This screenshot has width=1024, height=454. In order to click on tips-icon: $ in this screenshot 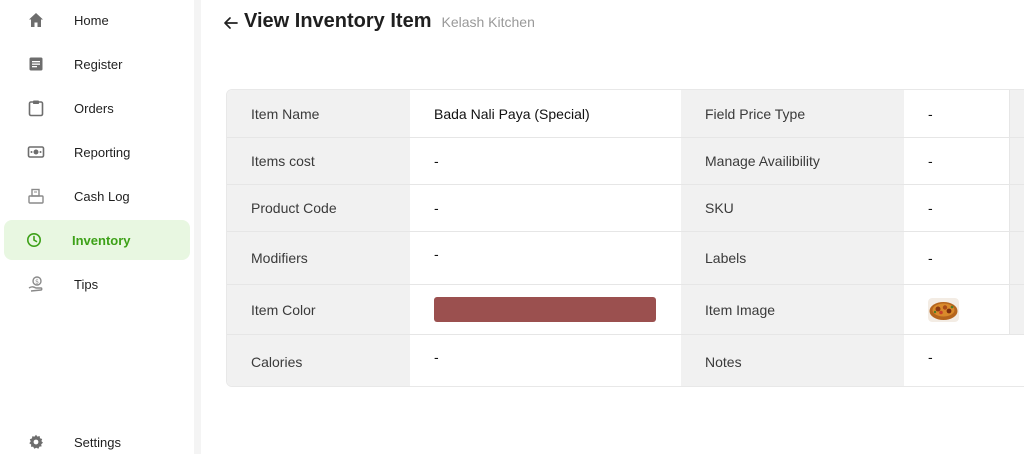, I will do `click(36, 284)`.